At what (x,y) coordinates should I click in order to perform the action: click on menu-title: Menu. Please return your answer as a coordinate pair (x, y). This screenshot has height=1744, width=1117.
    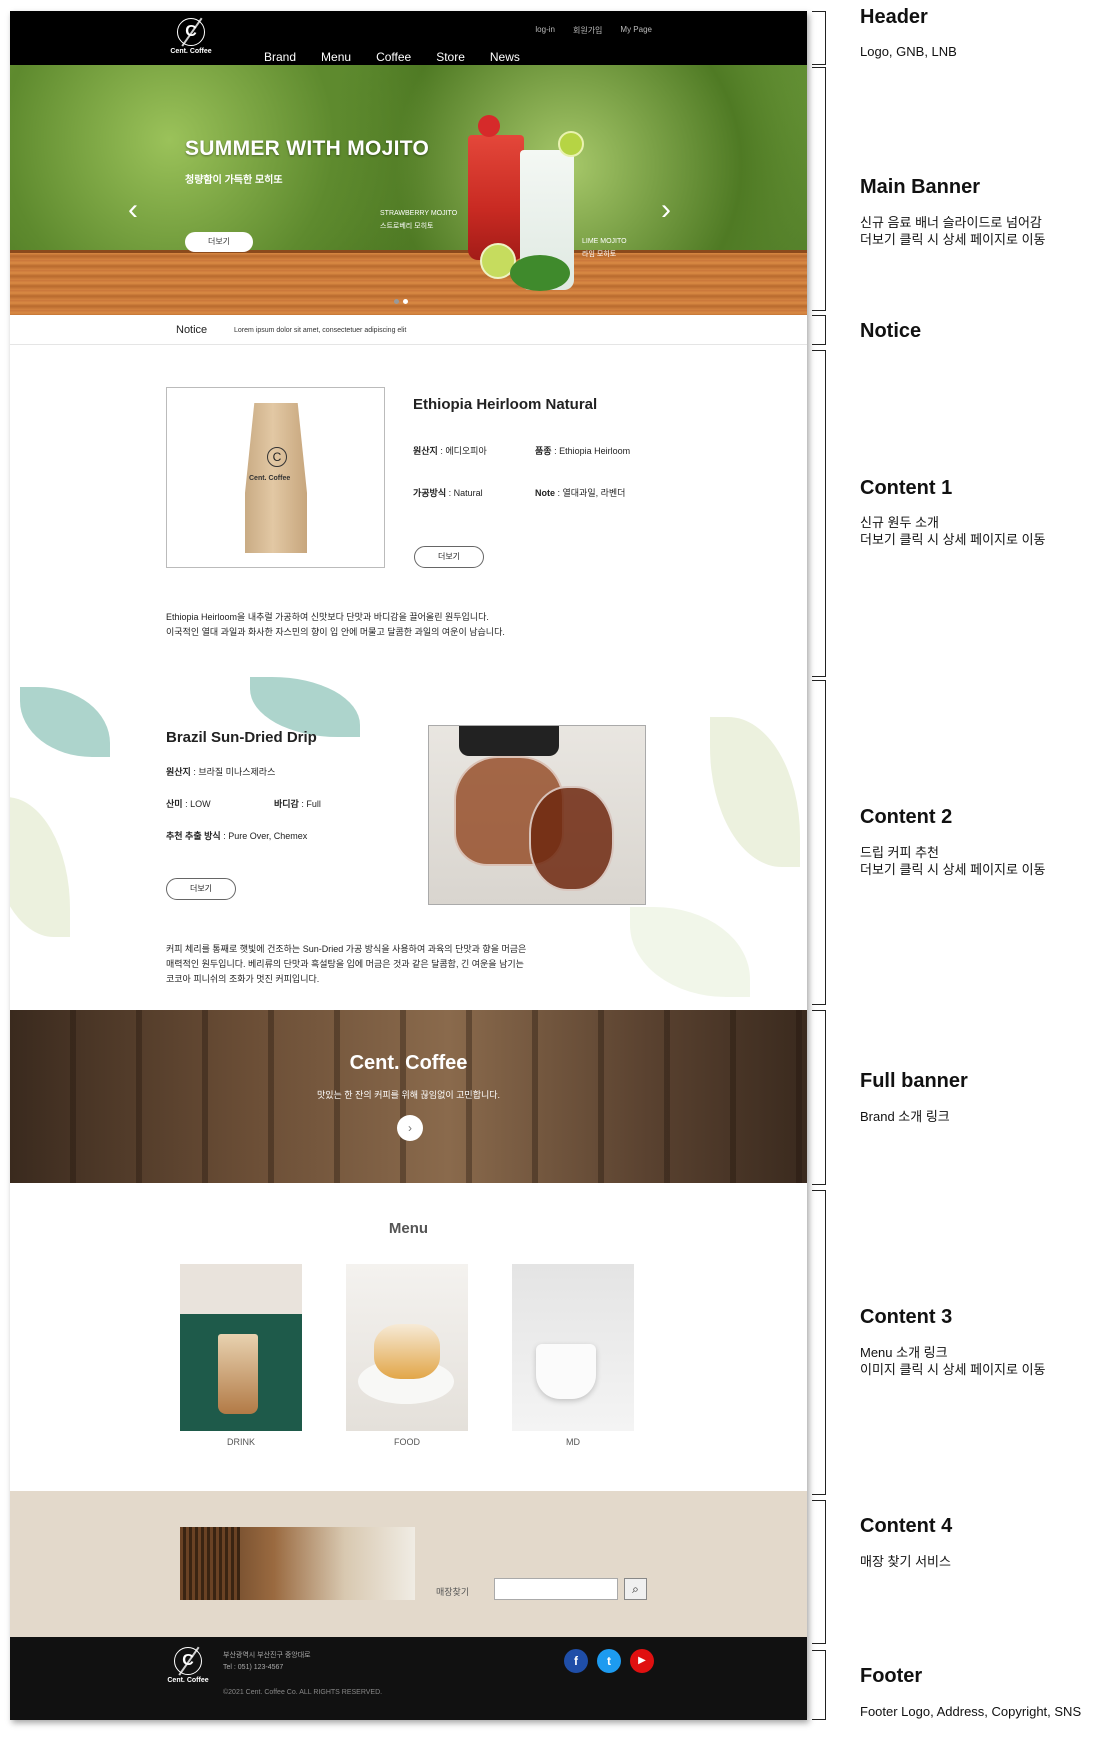
    Looking at the image, I should click on (408, 1228).